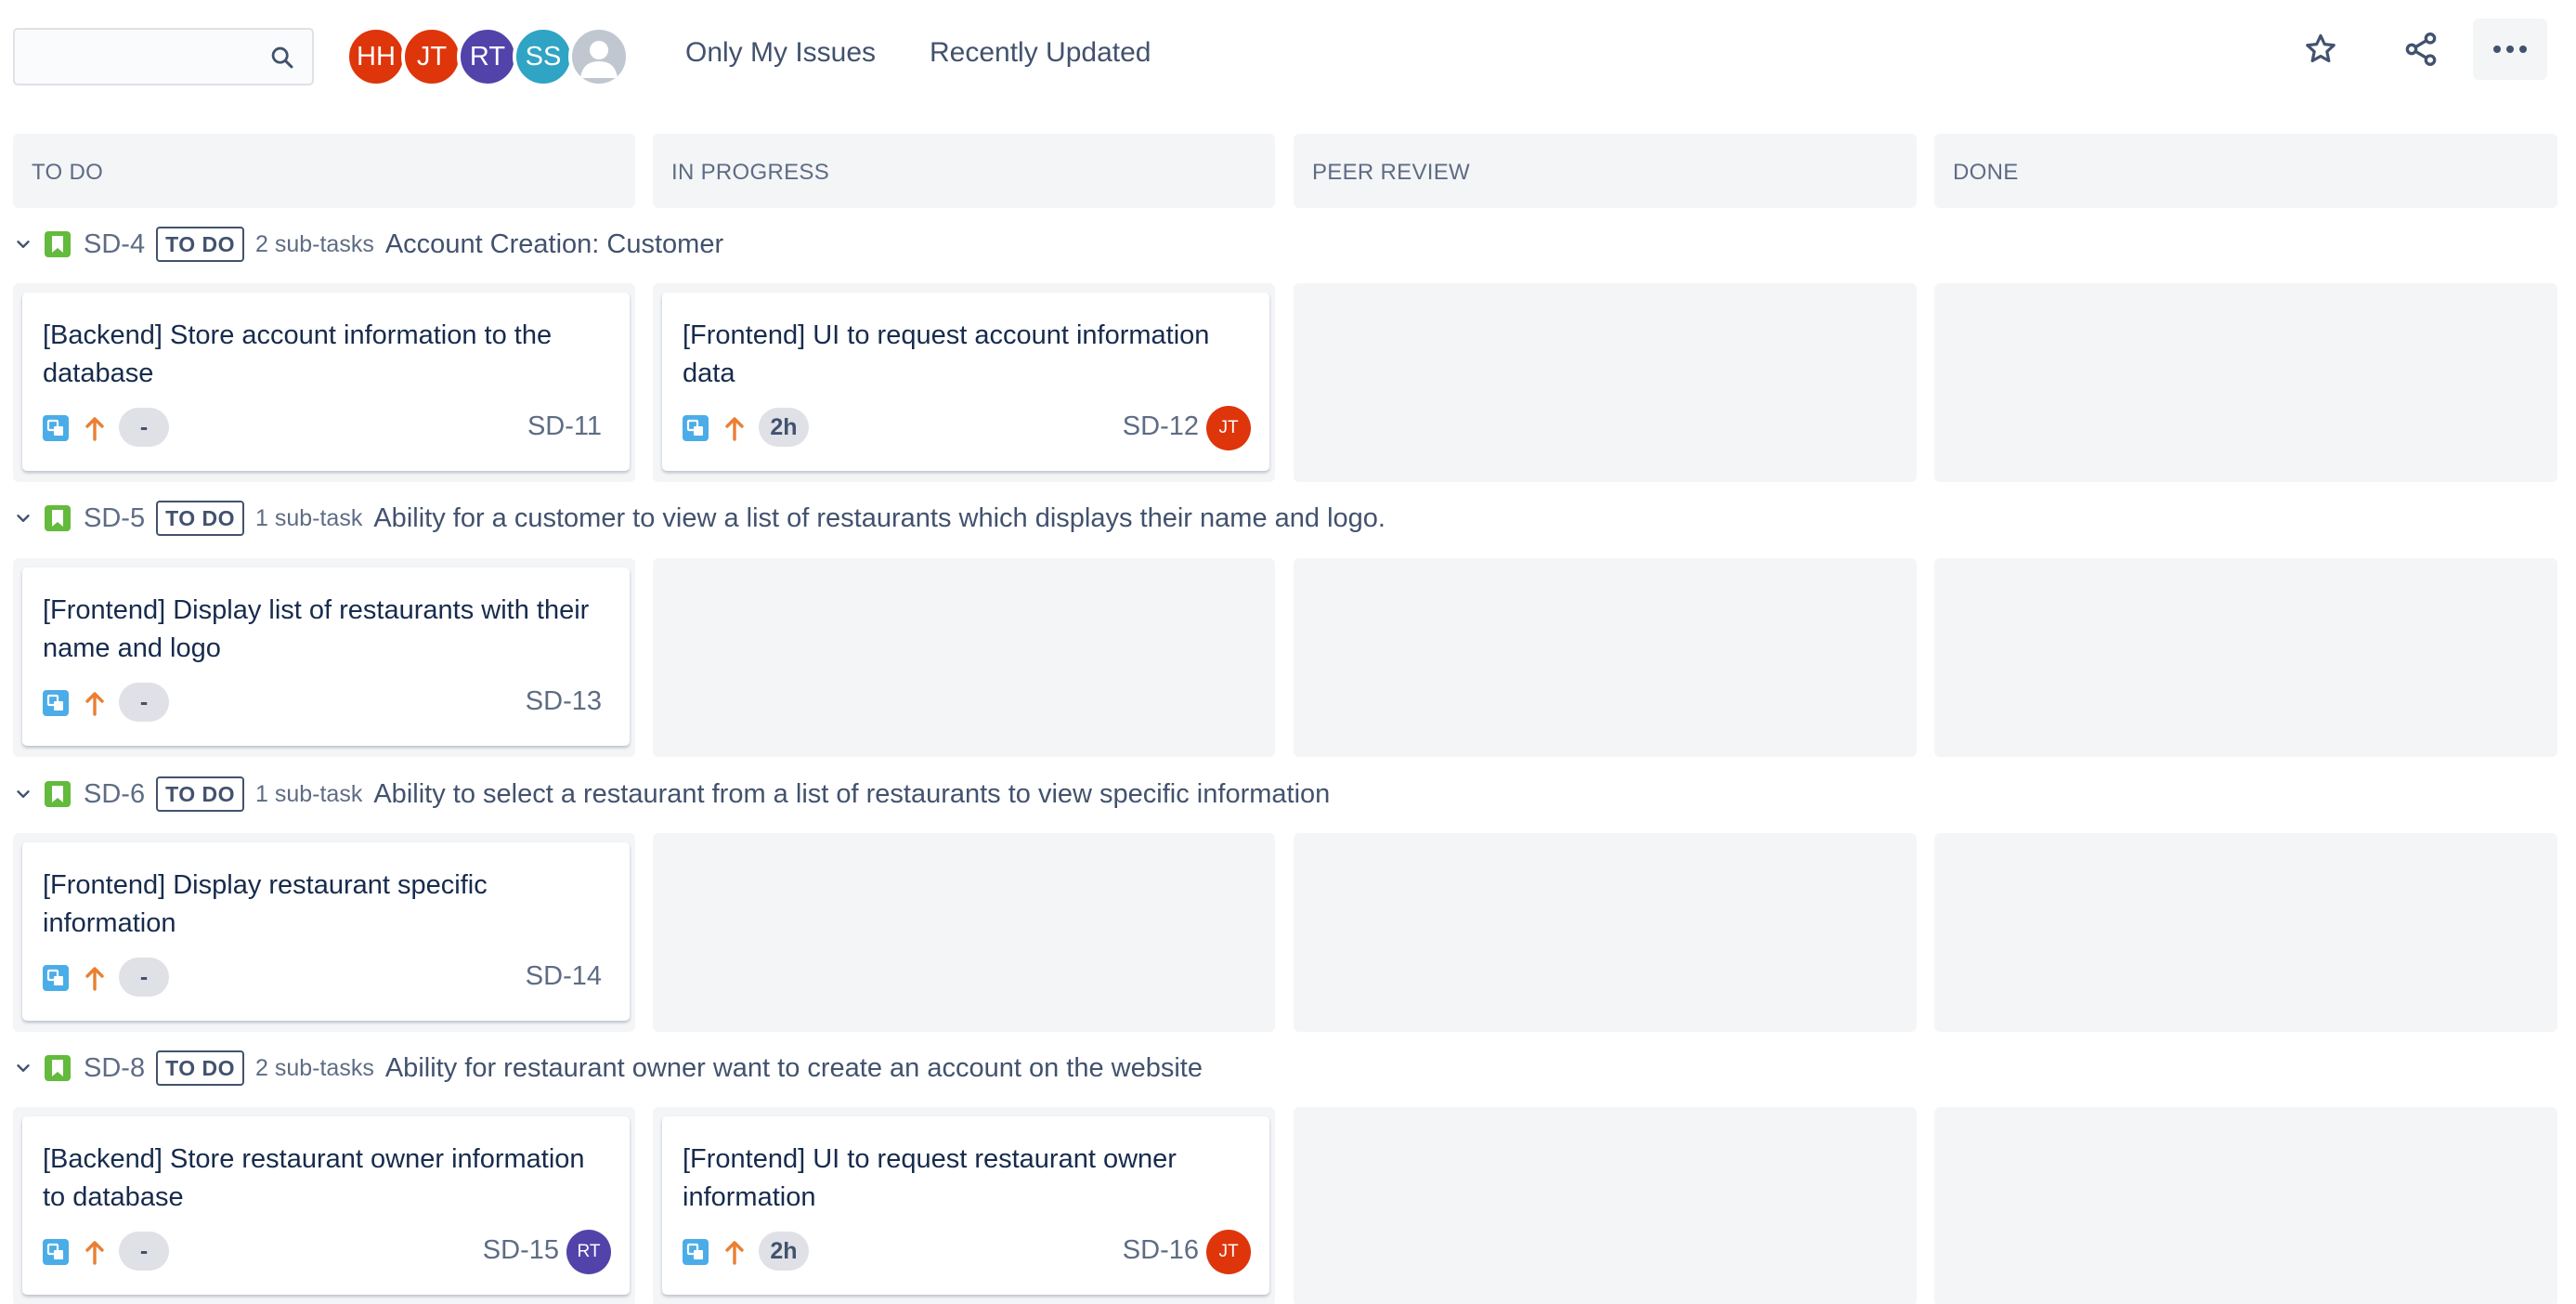 This screenshot has height=1304, width=2576. Describe the element at coordinates (2510, 49) in the screenshot. I see `more-actions-button` at that location.